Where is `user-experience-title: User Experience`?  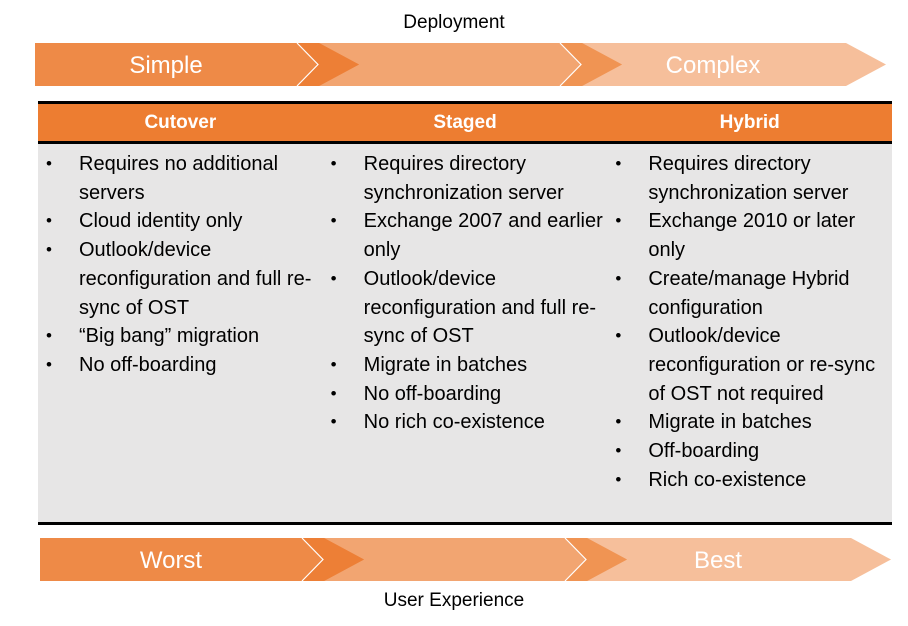
user-experience-title: User Experience is located at coordinates (454, 600).